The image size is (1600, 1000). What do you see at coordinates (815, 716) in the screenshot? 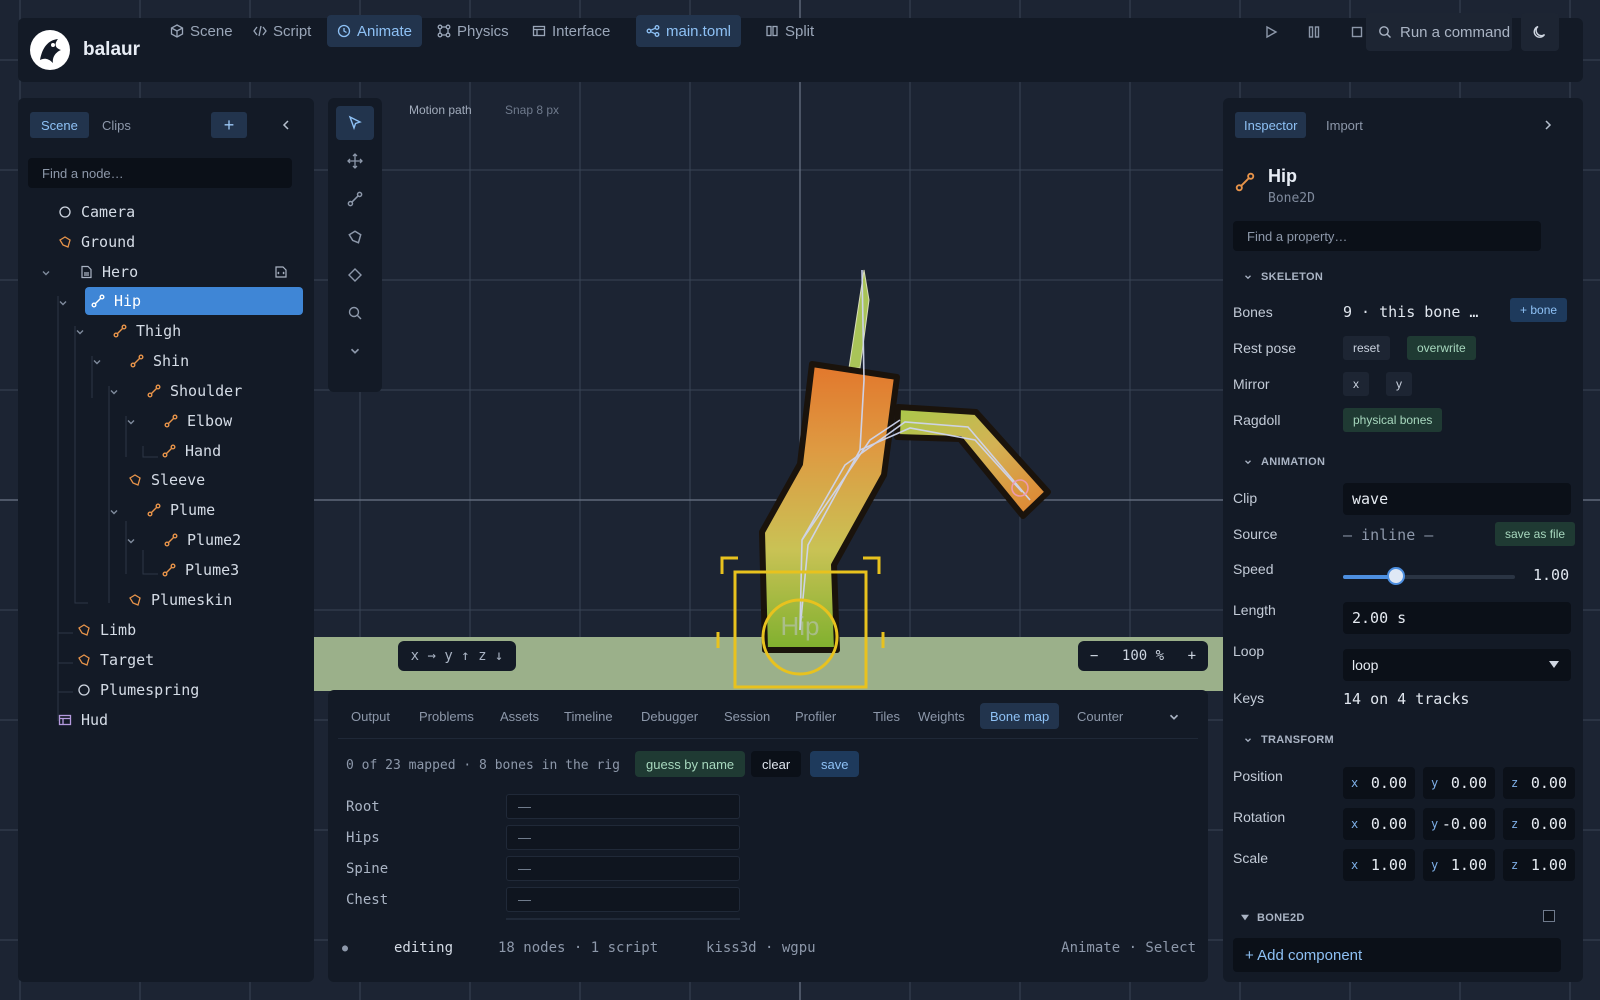
I see `tab-profiler: Profiler` at bounding box center [815, 716].